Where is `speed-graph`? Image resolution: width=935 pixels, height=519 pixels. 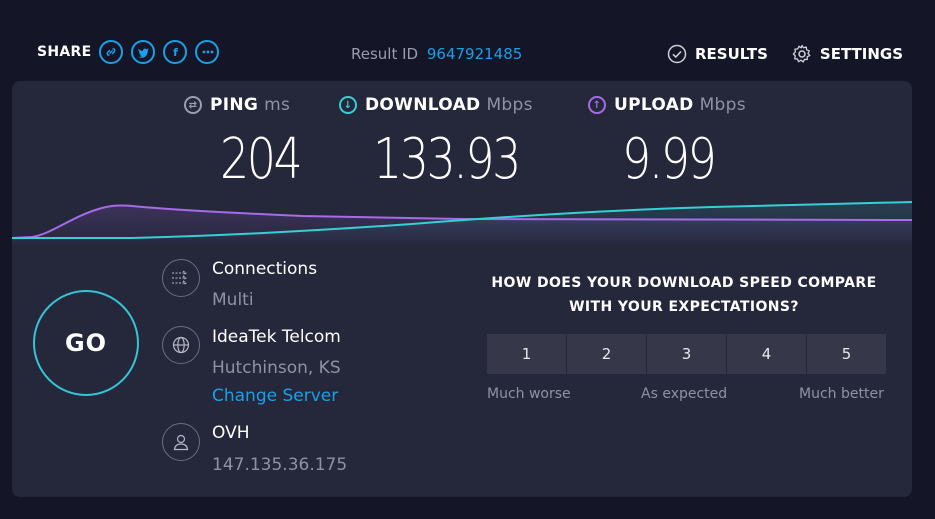
speed-graph is located at coordinates (462, 223).